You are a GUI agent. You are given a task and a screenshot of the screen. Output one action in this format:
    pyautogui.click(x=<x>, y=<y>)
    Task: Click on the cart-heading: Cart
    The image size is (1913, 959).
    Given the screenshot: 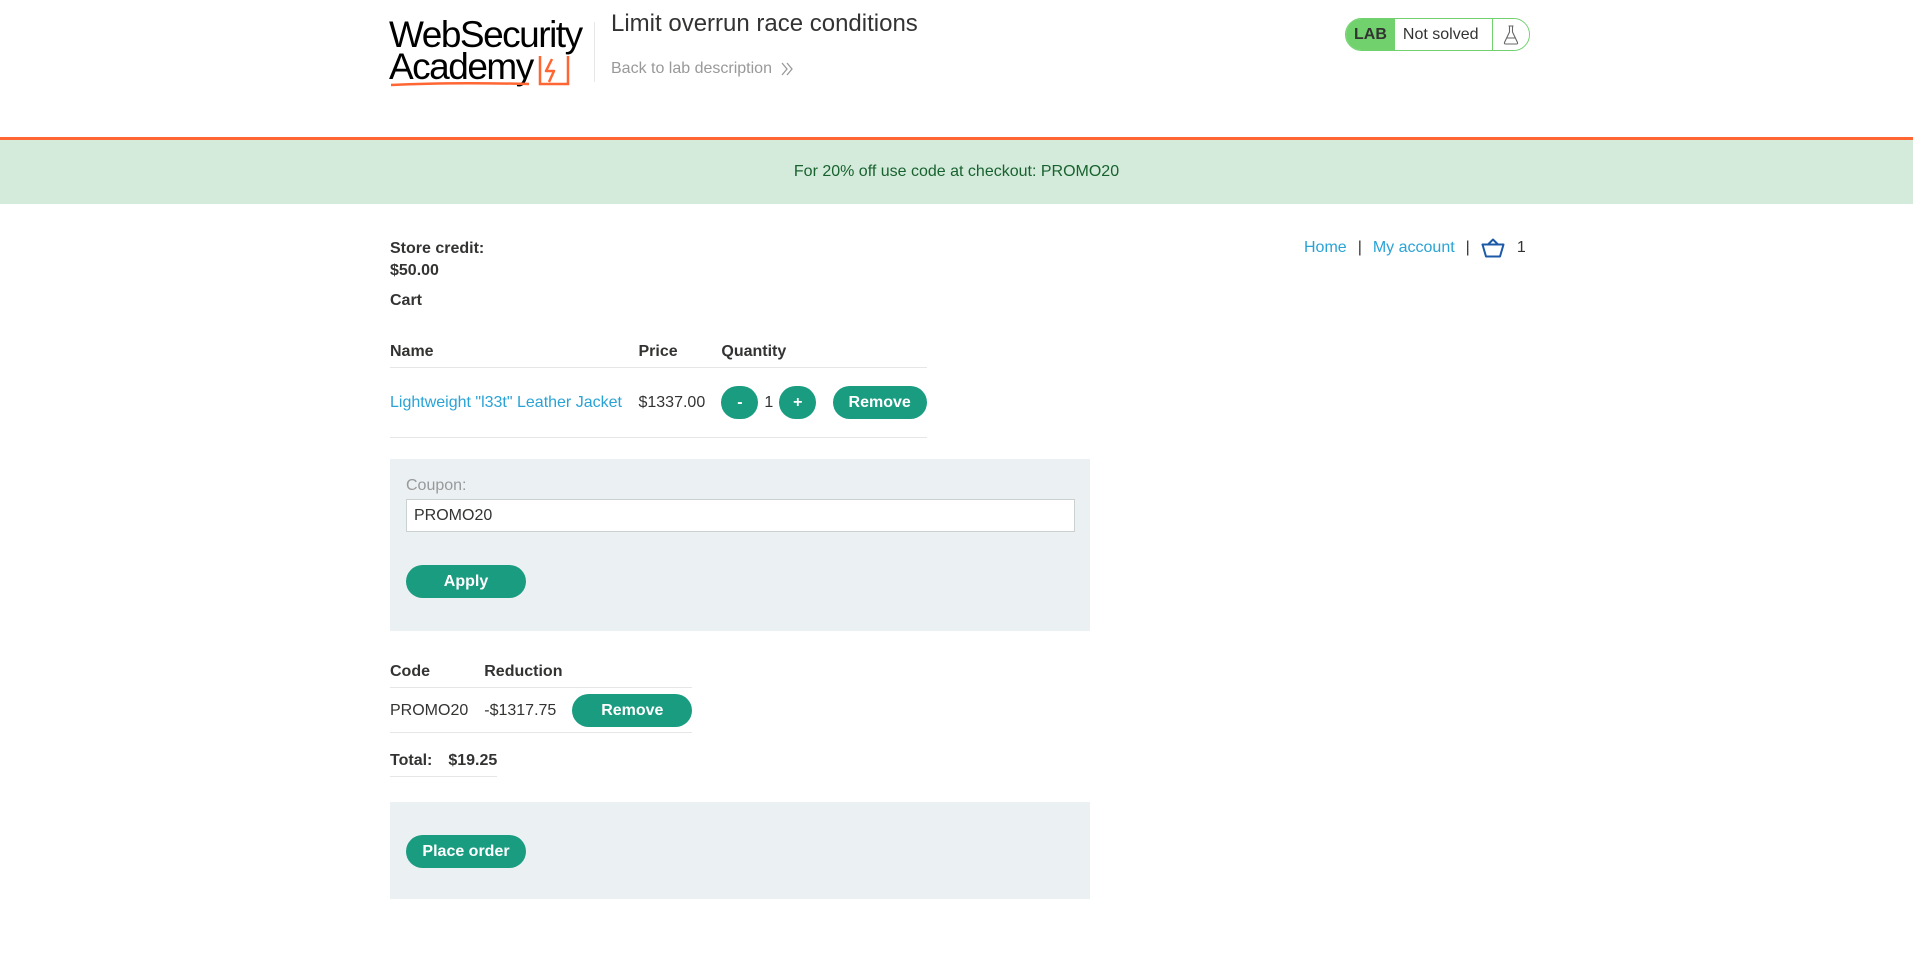 What is the action you would take?
    pyautogui.click(x=406, y=300)
    